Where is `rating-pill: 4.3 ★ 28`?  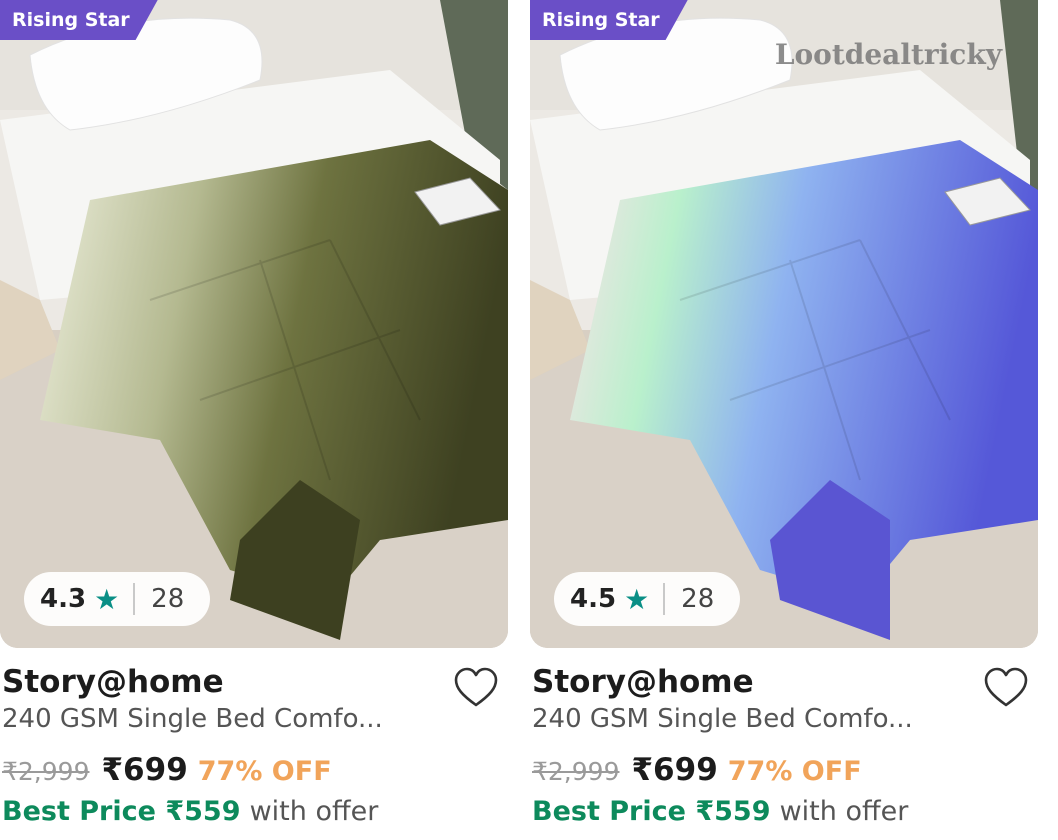
rating-pill: 4.3 ★ 28 is located at coordinates (117, 599).